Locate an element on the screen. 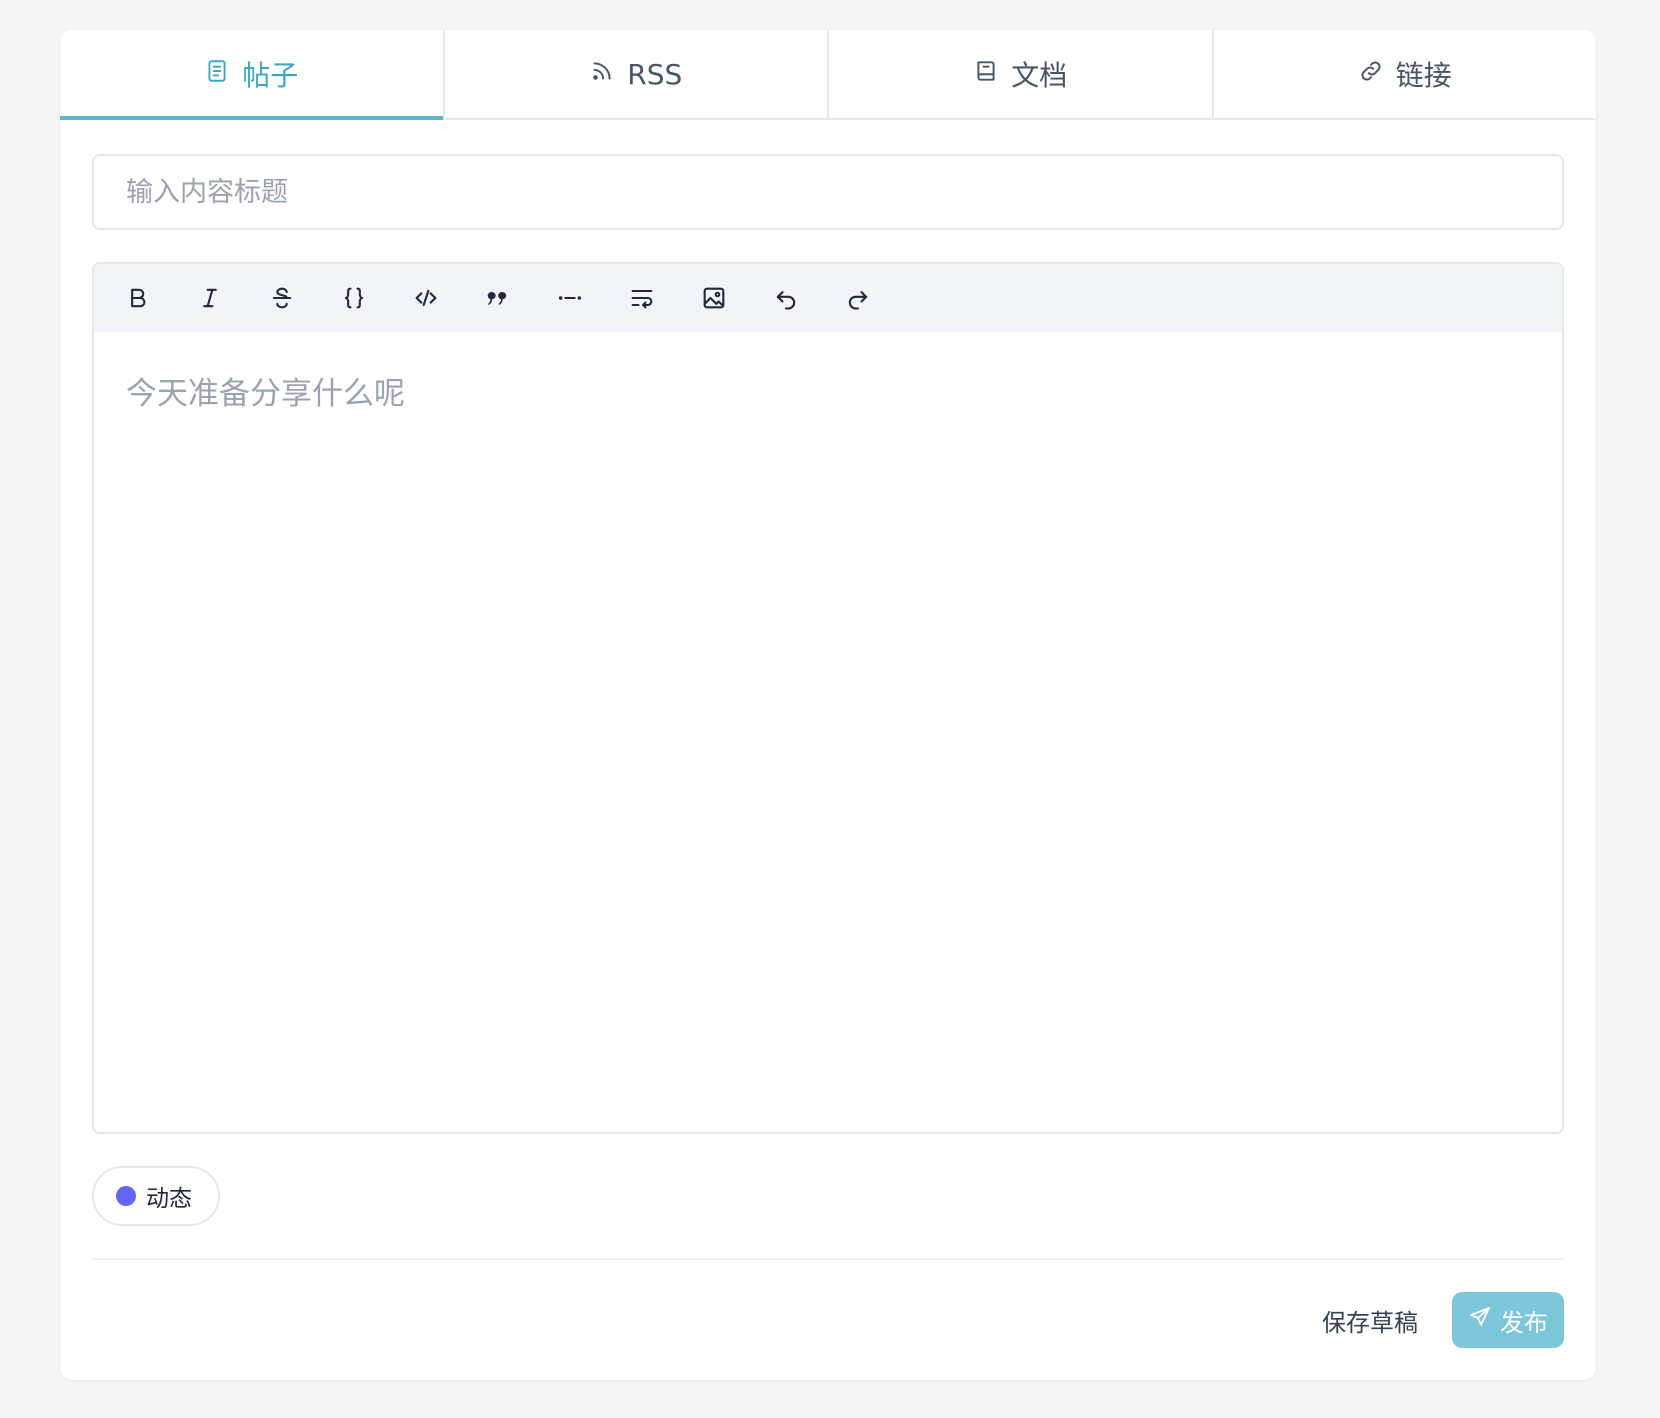 The width and height of the screenshot is (1660, 1418). bold-button is located at coordinates (138, 298).